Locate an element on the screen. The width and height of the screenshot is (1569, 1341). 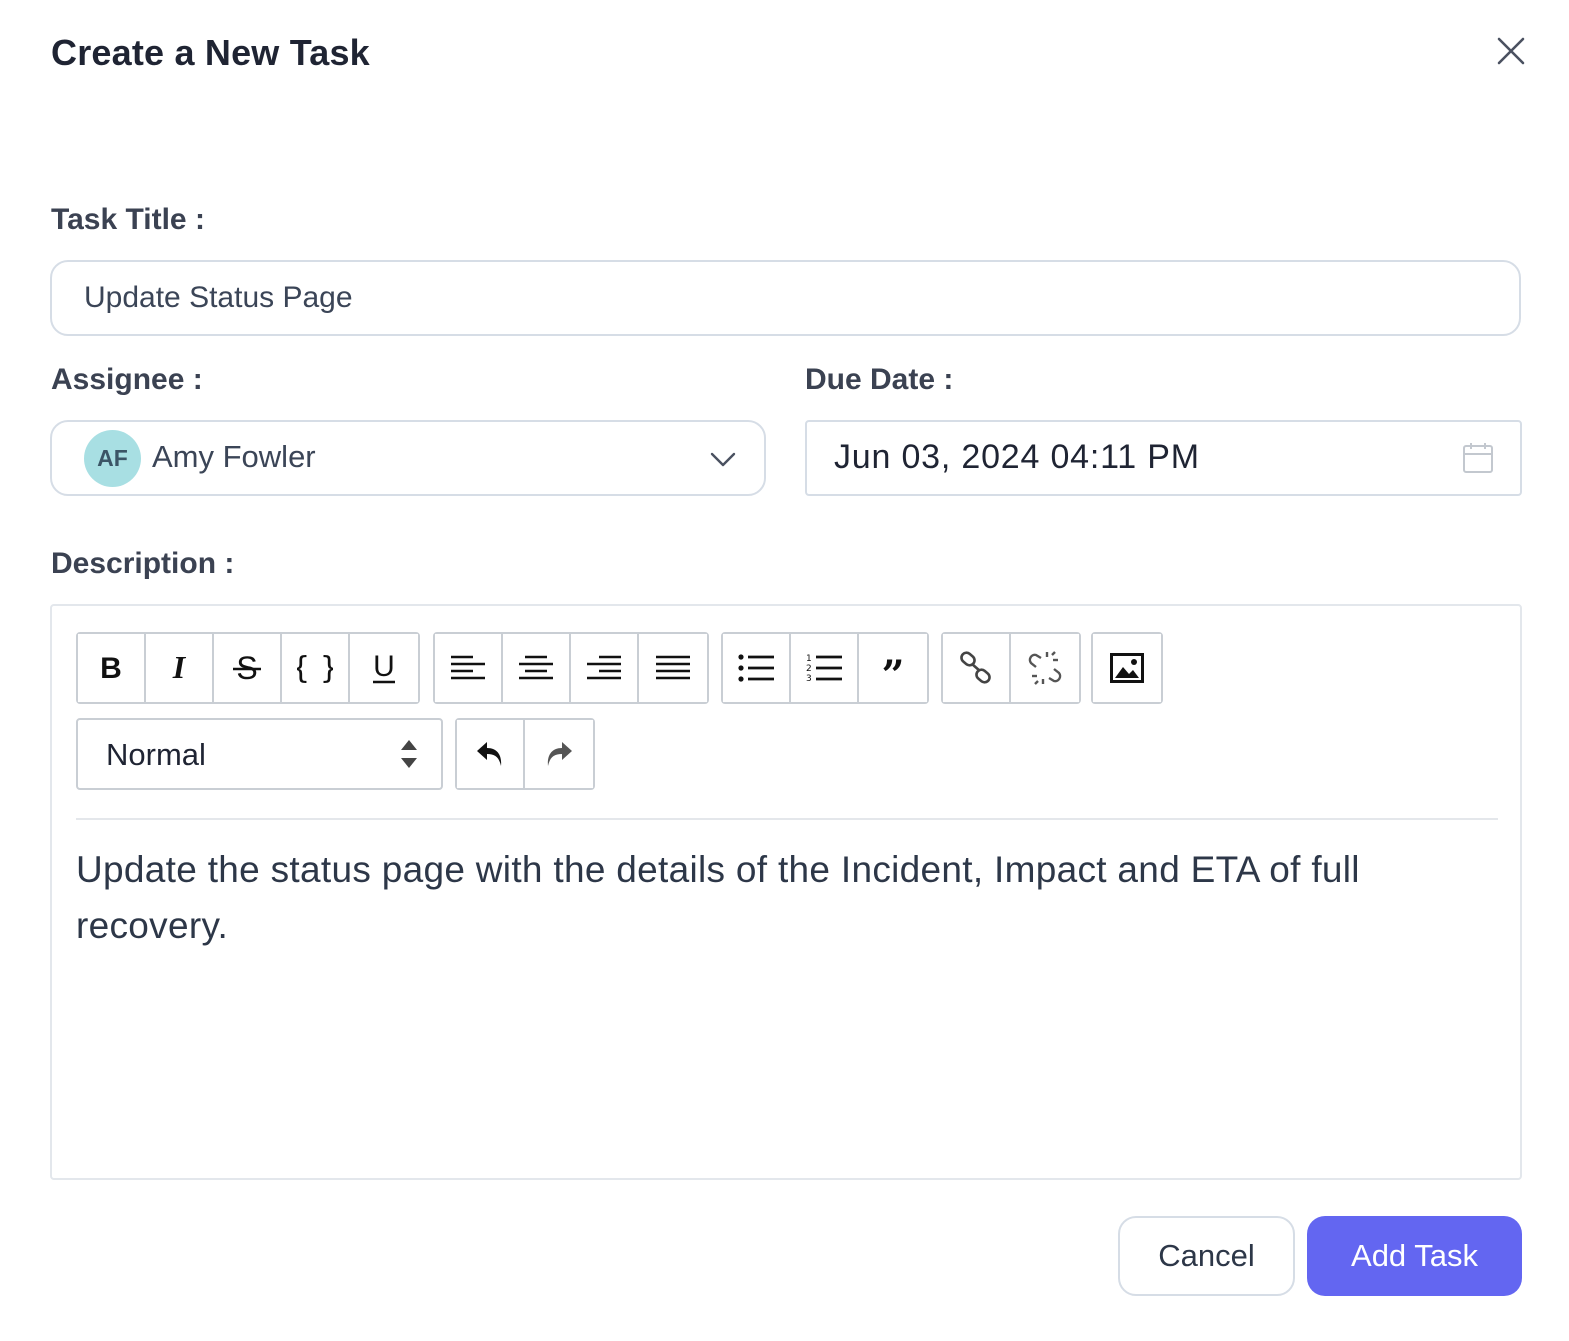
image-button is located at coordinates (1127, 668).